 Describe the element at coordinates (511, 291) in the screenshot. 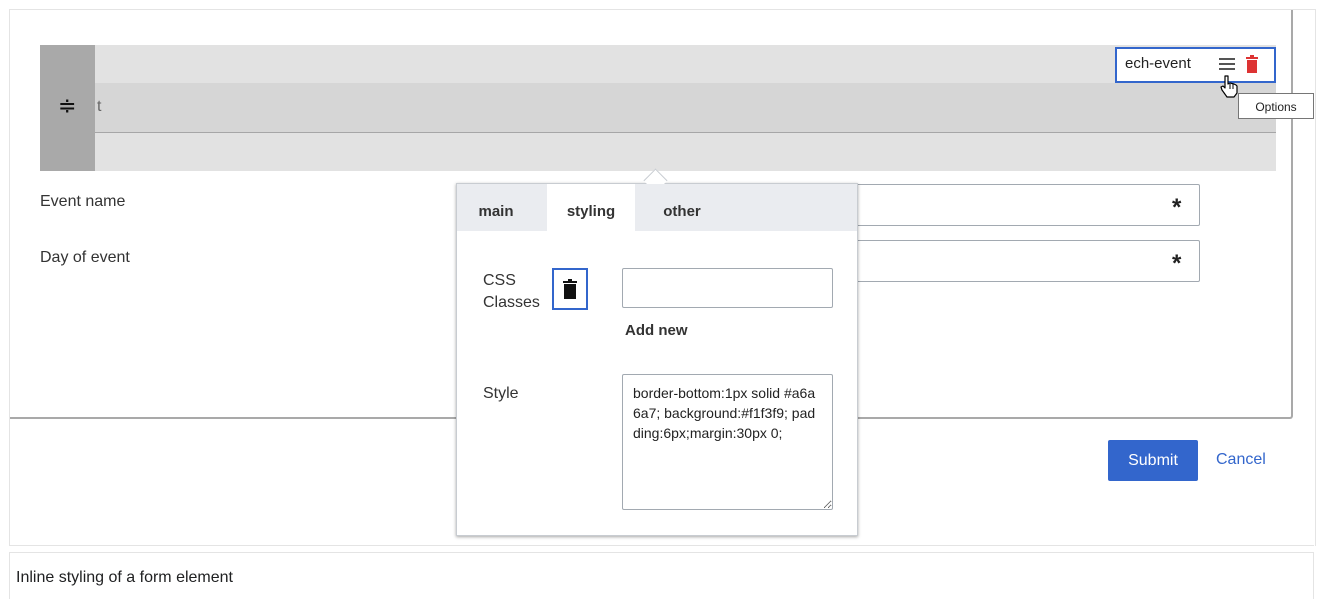

I see `css-classes-label: CSS Classes` at that location.